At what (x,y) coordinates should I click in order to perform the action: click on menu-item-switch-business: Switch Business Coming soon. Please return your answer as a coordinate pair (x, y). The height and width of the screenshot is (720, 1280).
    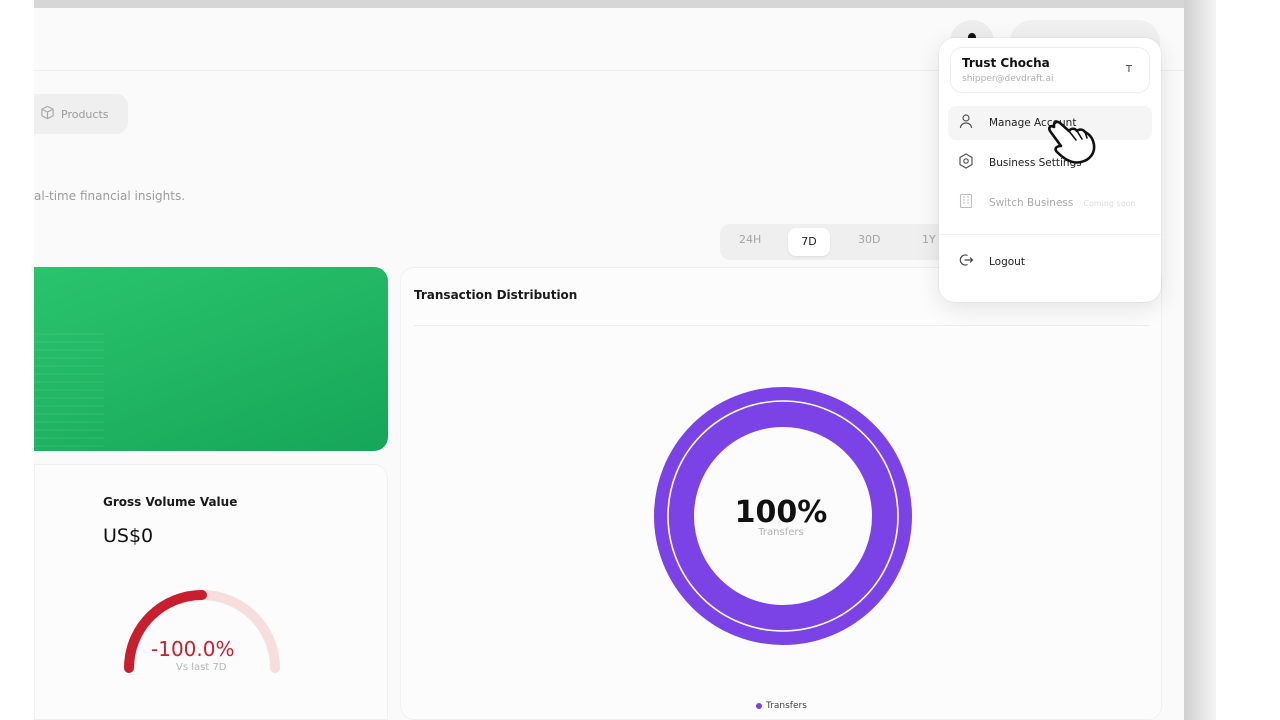
    Looking at the image, I should click on (1050, 203).